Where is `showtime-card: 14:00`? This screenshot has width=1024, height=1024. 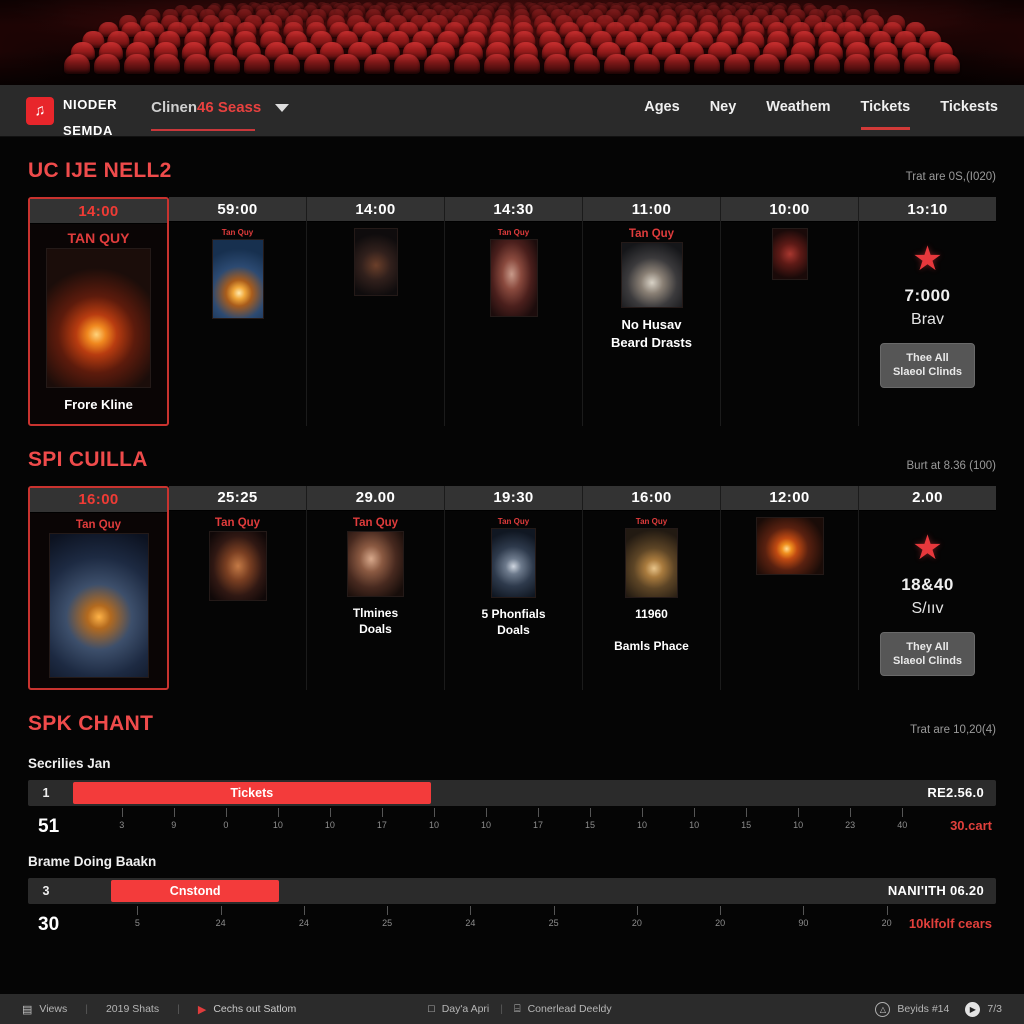
showtime-card: 14:00 is located at coordinates (376, 311).